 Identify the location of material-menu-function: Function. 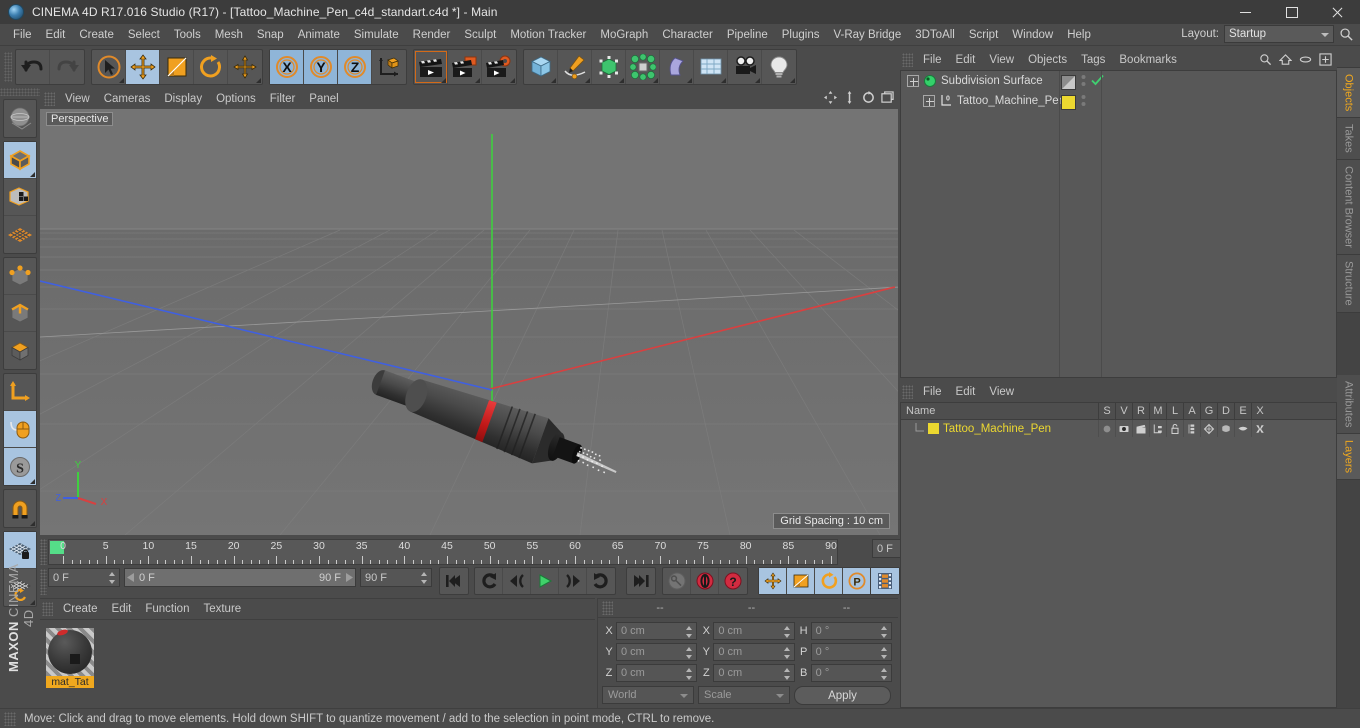
(167, 609).